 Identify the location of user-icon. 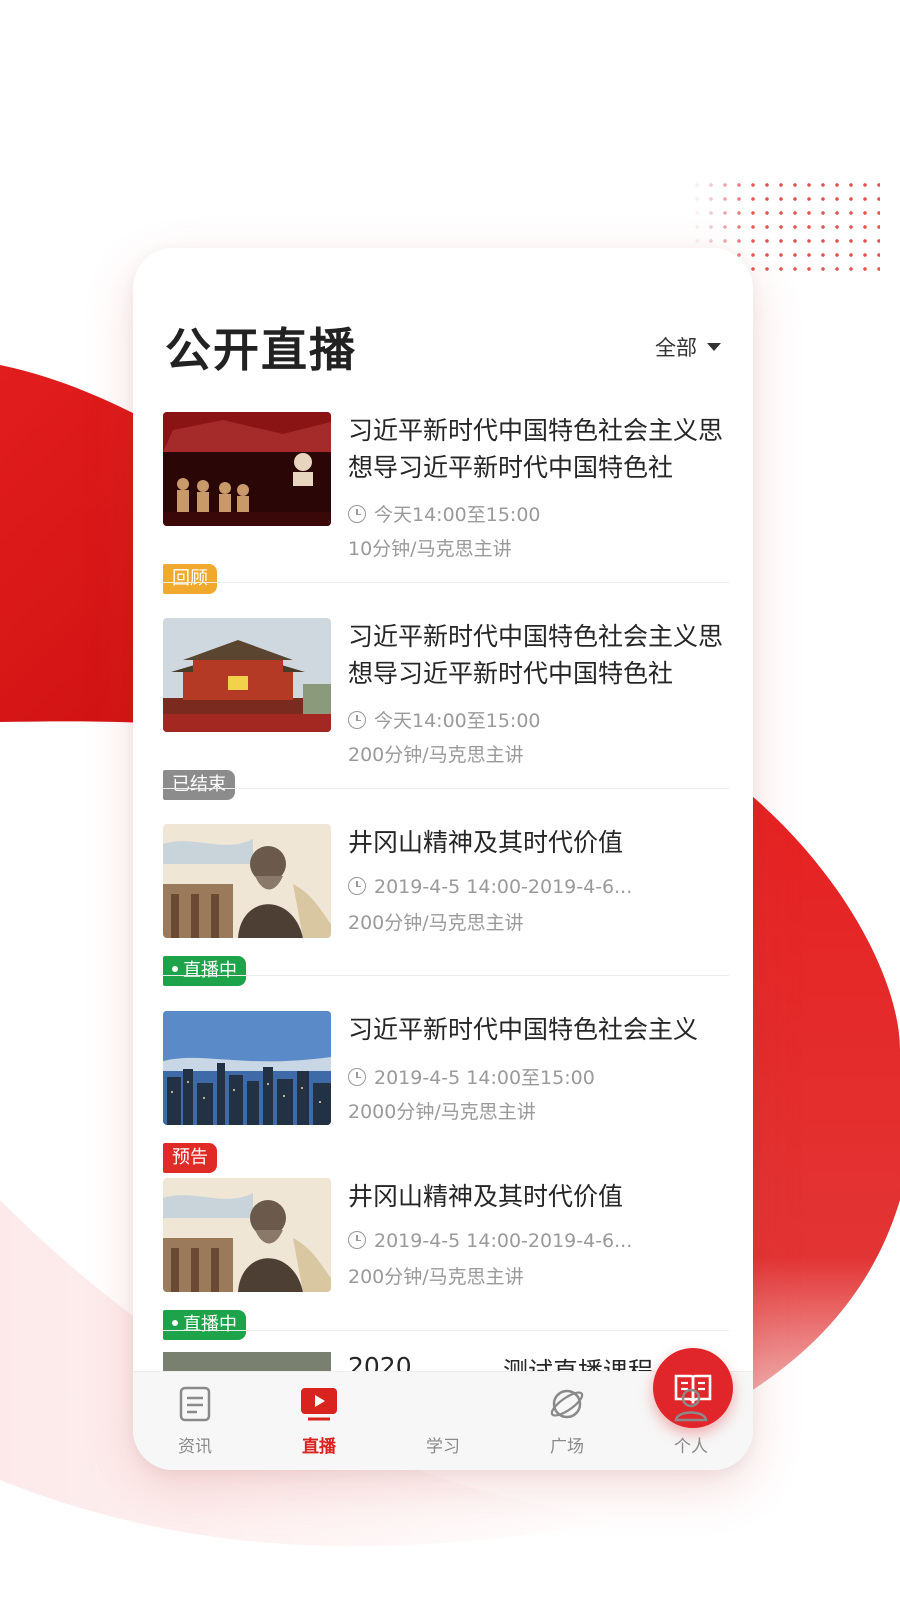
(691, 1405).